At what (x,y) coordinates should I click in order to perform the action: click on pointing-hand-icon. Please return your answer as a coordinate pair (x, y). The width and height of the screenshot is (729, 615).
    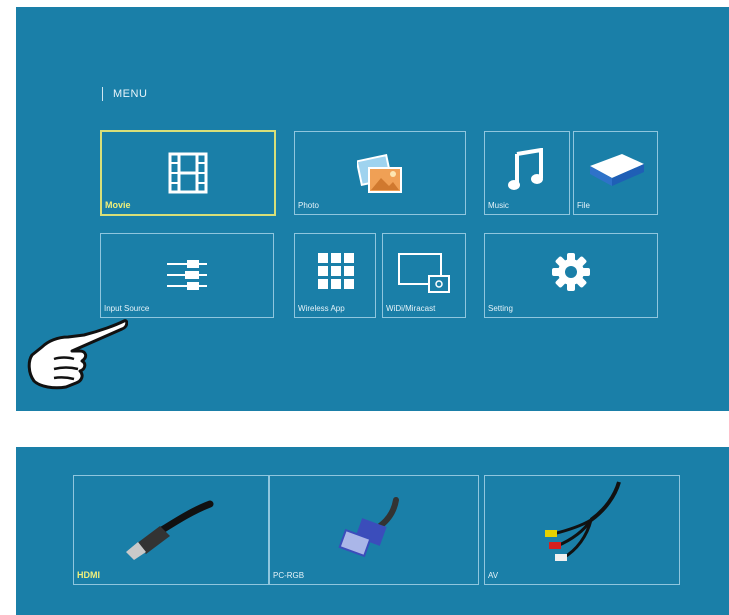
    Looking at the image, I should click on (77, 354).